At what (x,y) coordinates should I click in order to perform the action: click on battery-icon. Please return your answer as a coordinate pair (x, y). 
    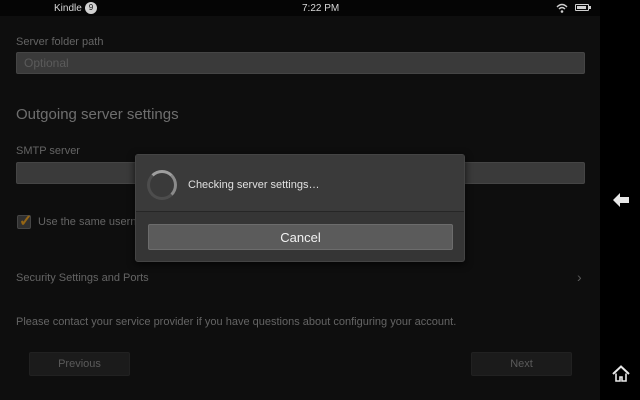
    Looking at the image, I should click on (583, 7).